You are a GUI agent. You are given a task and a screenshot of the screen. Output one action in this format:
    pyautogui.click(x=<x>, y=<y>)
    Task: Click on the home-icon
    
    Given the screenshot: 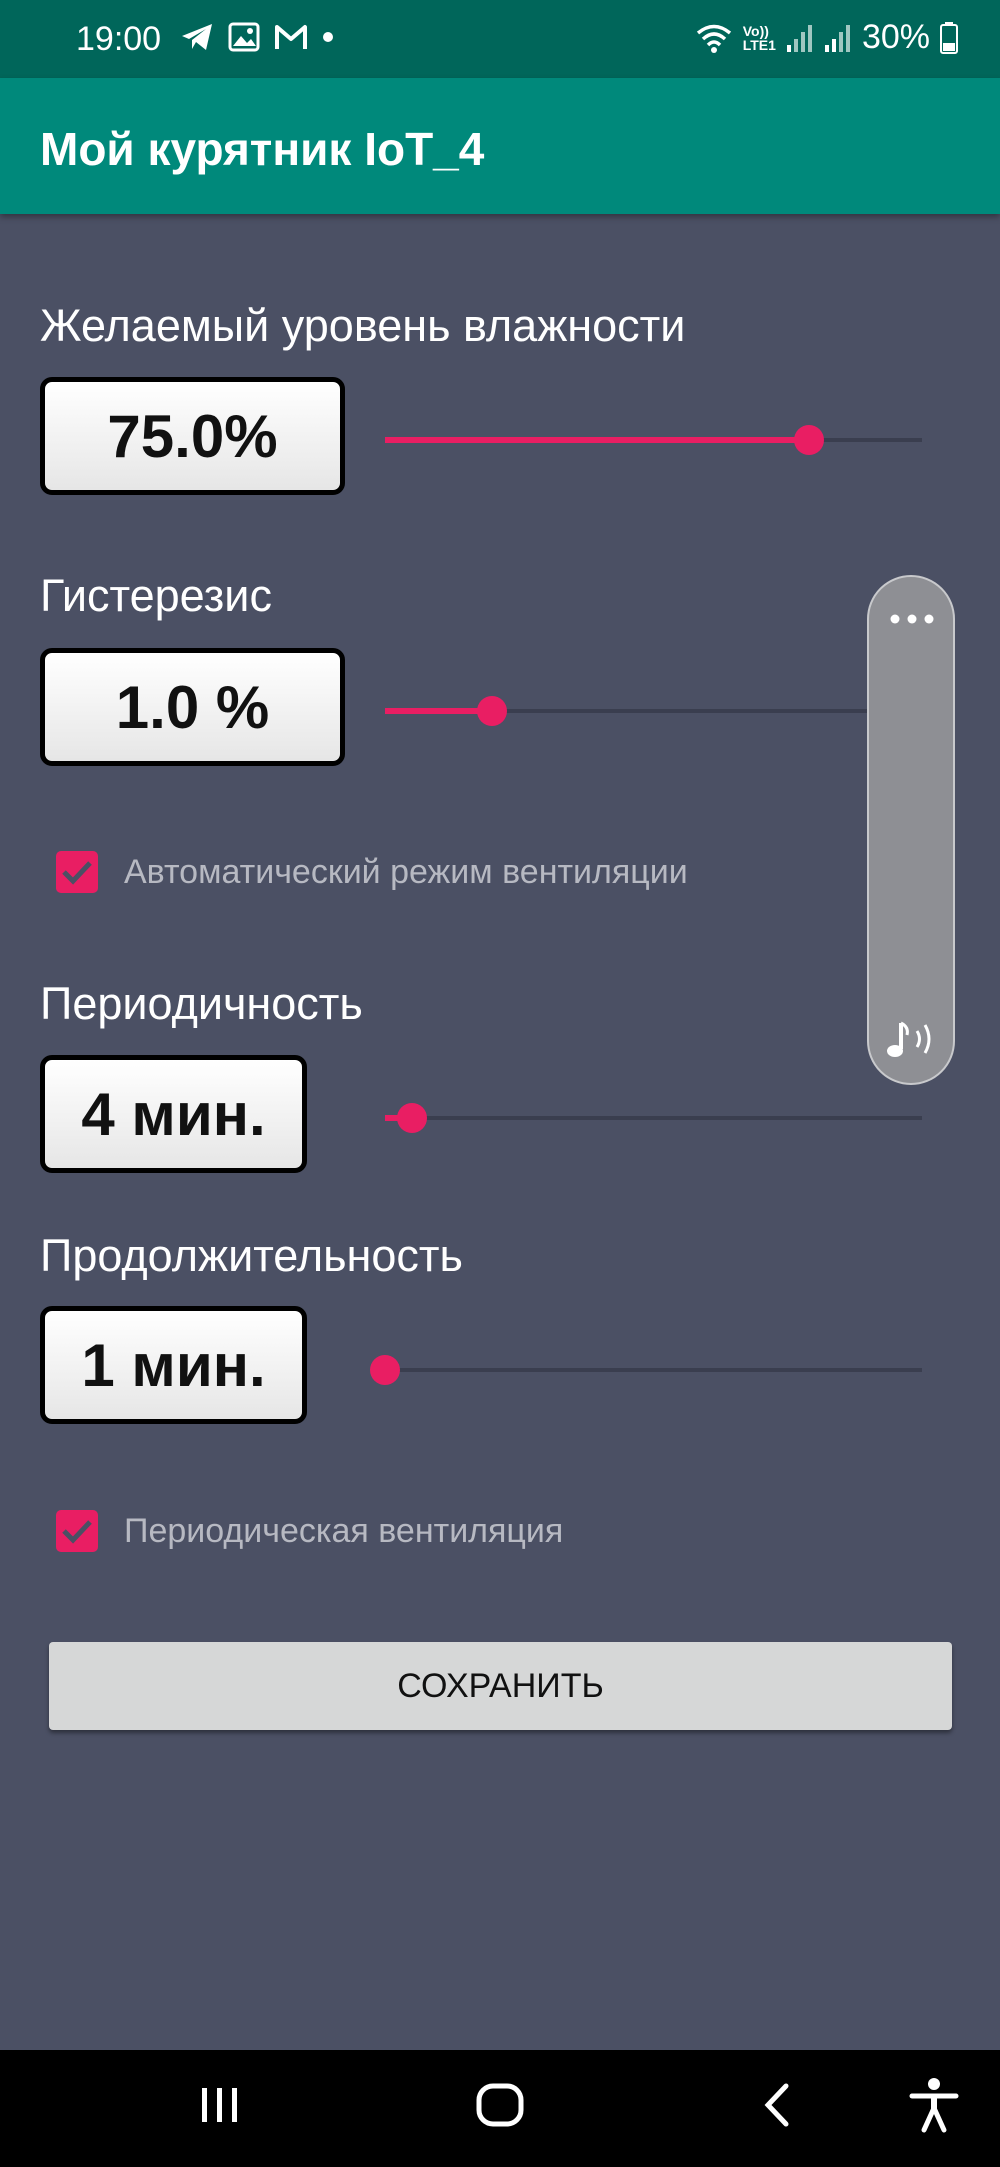 What is the action you would take?
    pyautogui.click(x=500, y=2105)
    